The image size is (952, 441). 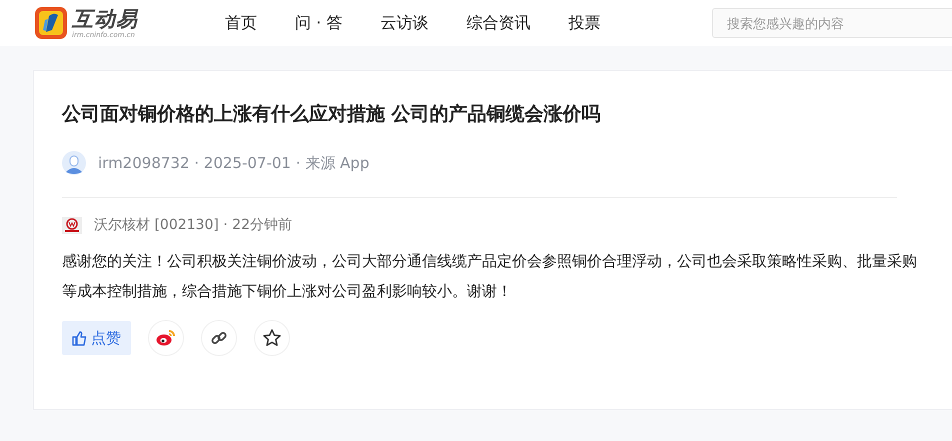 What do you see at coordinates (318, 23) in the screenshot?
I see `nav-link: 问 · 答` at bounding box center [318, 23].